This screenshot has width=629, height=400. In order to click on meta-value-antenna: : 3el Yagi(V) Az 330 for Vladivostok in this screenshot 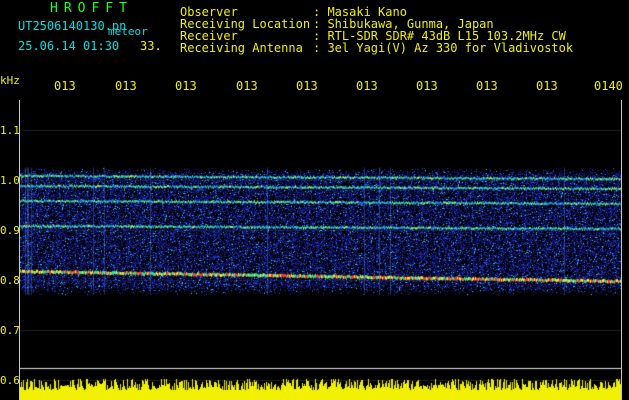, I will do `click(443, 48)`.